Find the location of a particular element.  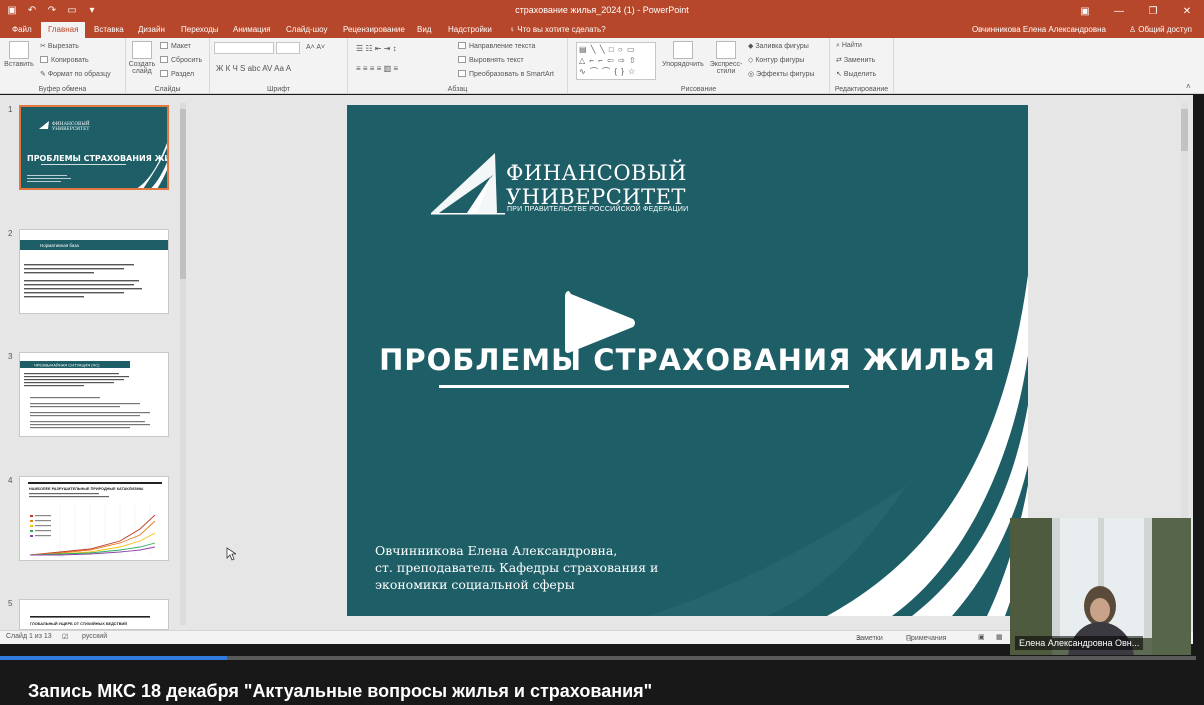

select-button: ↖ Выделить is located at coordinates (856, 74).